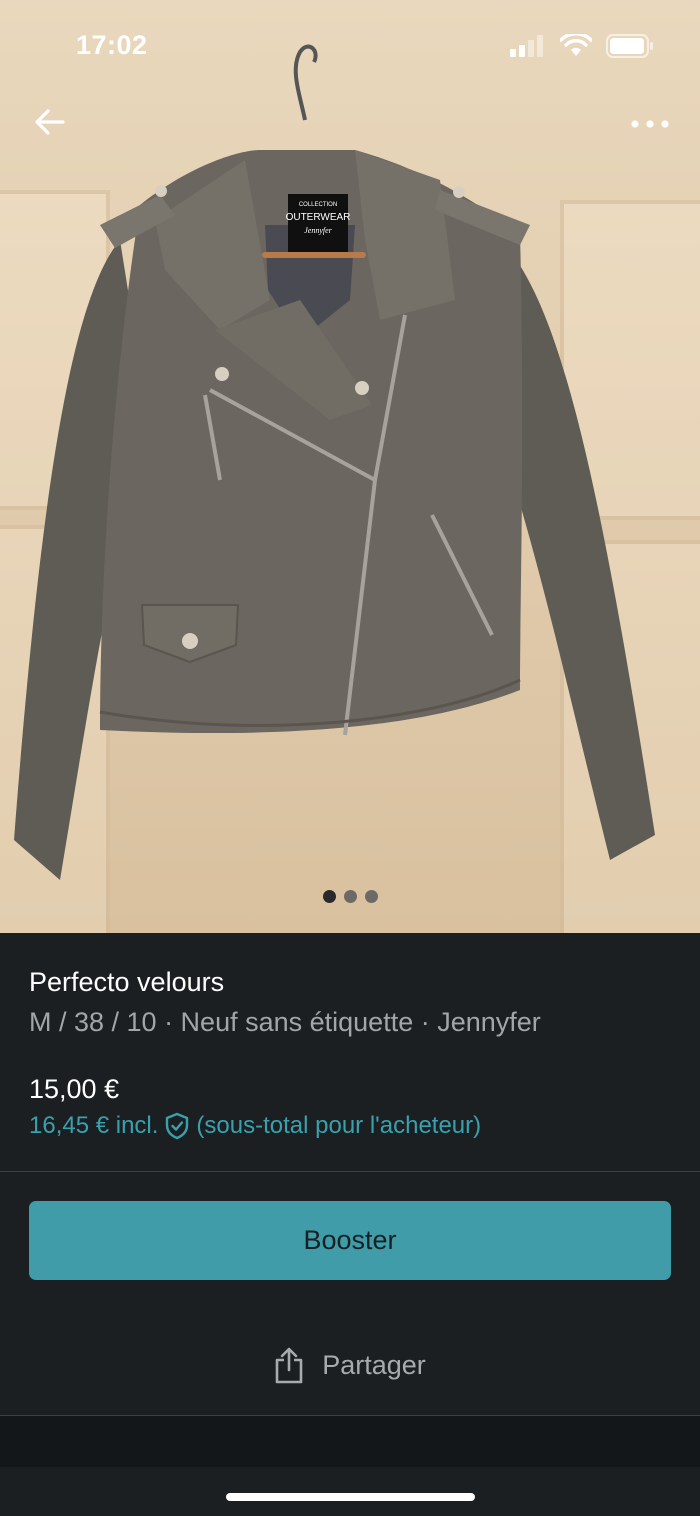 The height and width of the screenshot is (1516, 700). I want to click on signal-icon, so click(526, 46).